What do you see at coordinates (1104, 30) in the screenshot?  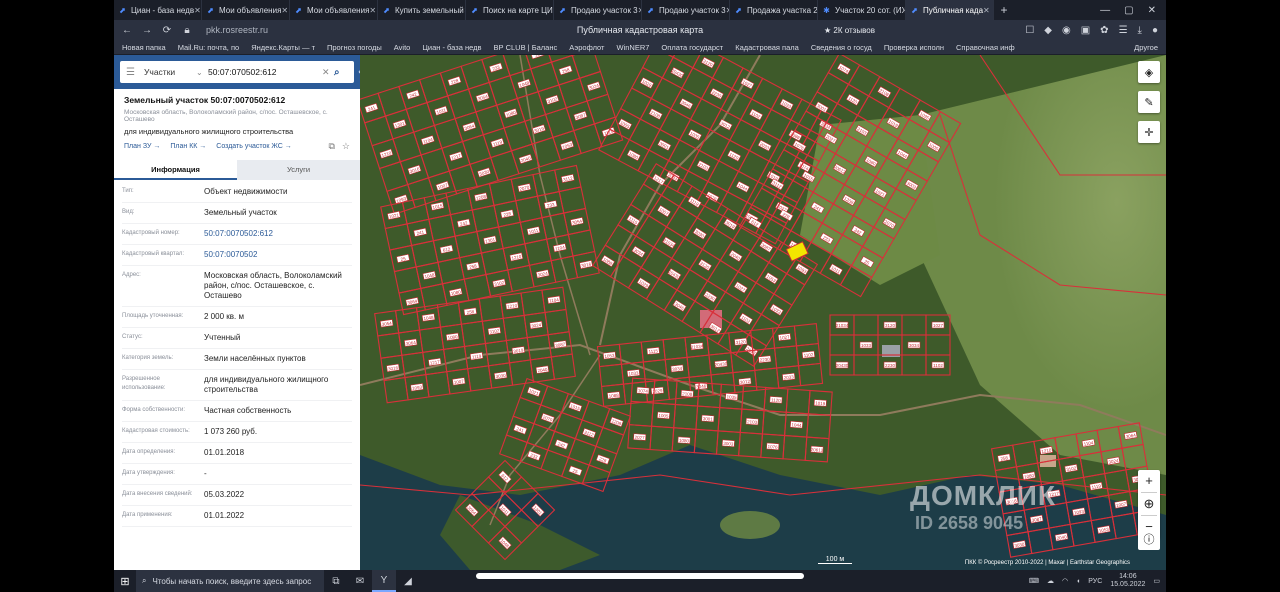 I see `extension-icon: ✿` at bounding box center [1104, 30].